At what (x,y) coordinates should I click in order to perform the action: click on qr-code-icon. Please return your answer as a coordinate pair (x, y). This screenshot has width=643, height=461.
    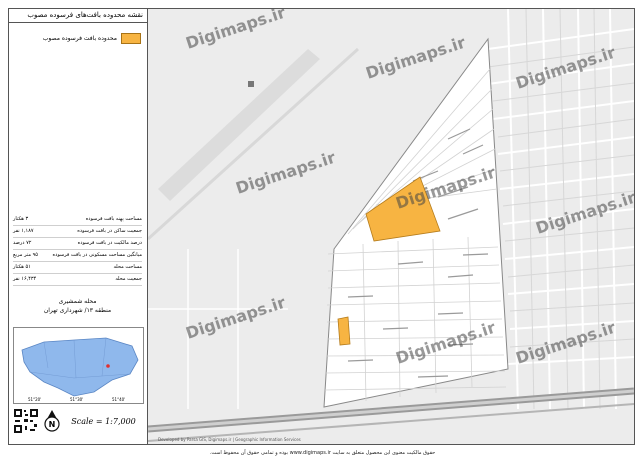
    Looking at the image, I should click on (26, 421).